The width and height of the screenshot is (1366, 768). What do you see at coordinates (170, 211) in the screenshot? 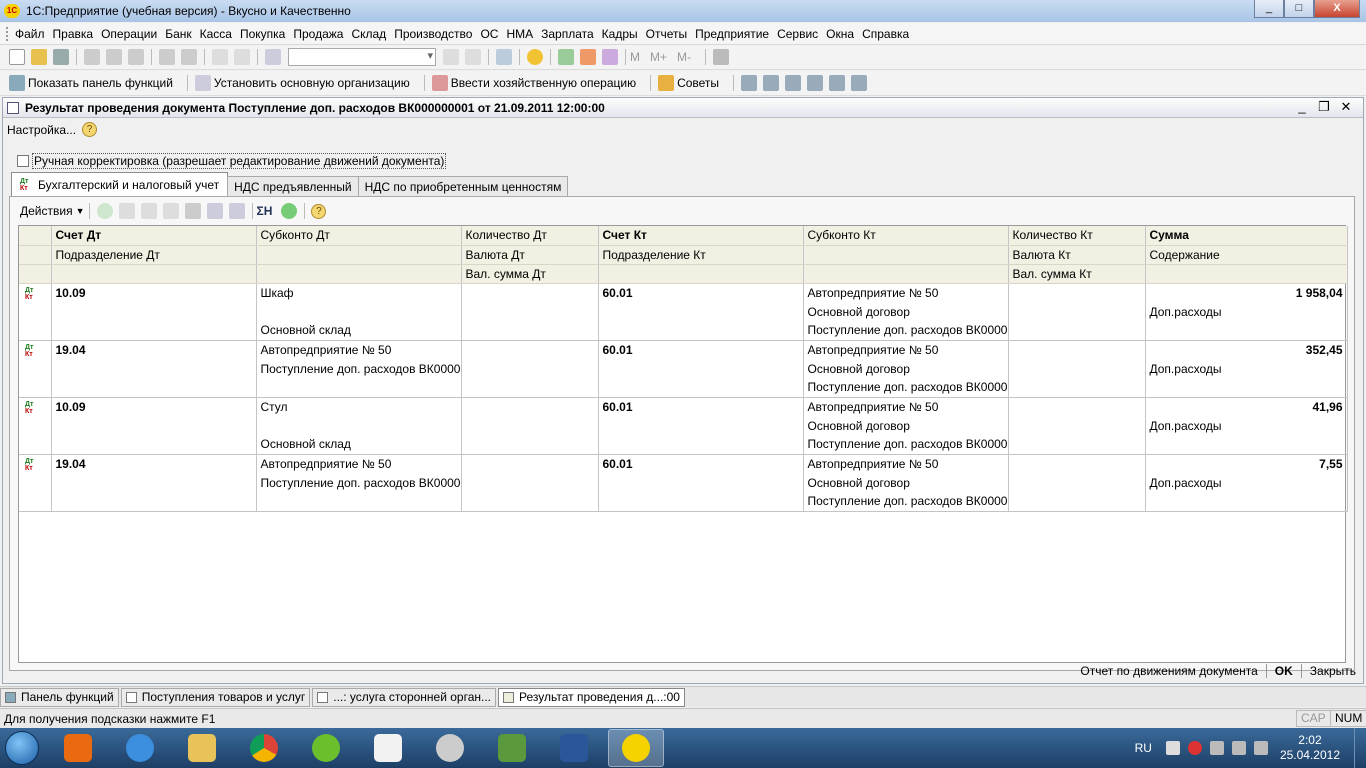
I see `delete-row-icon` at bounding box center [170, 211].